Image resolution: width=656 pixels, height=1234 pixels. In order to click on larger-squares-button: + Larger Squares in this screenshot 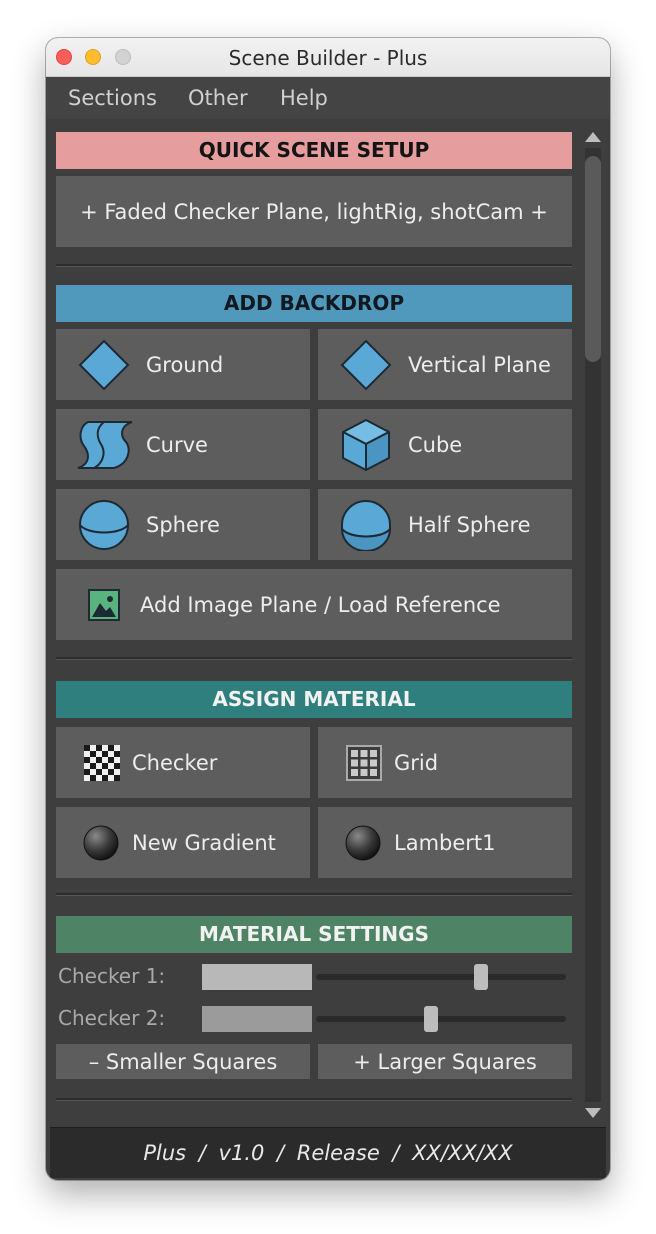, I will do `click(445, 1061)`.